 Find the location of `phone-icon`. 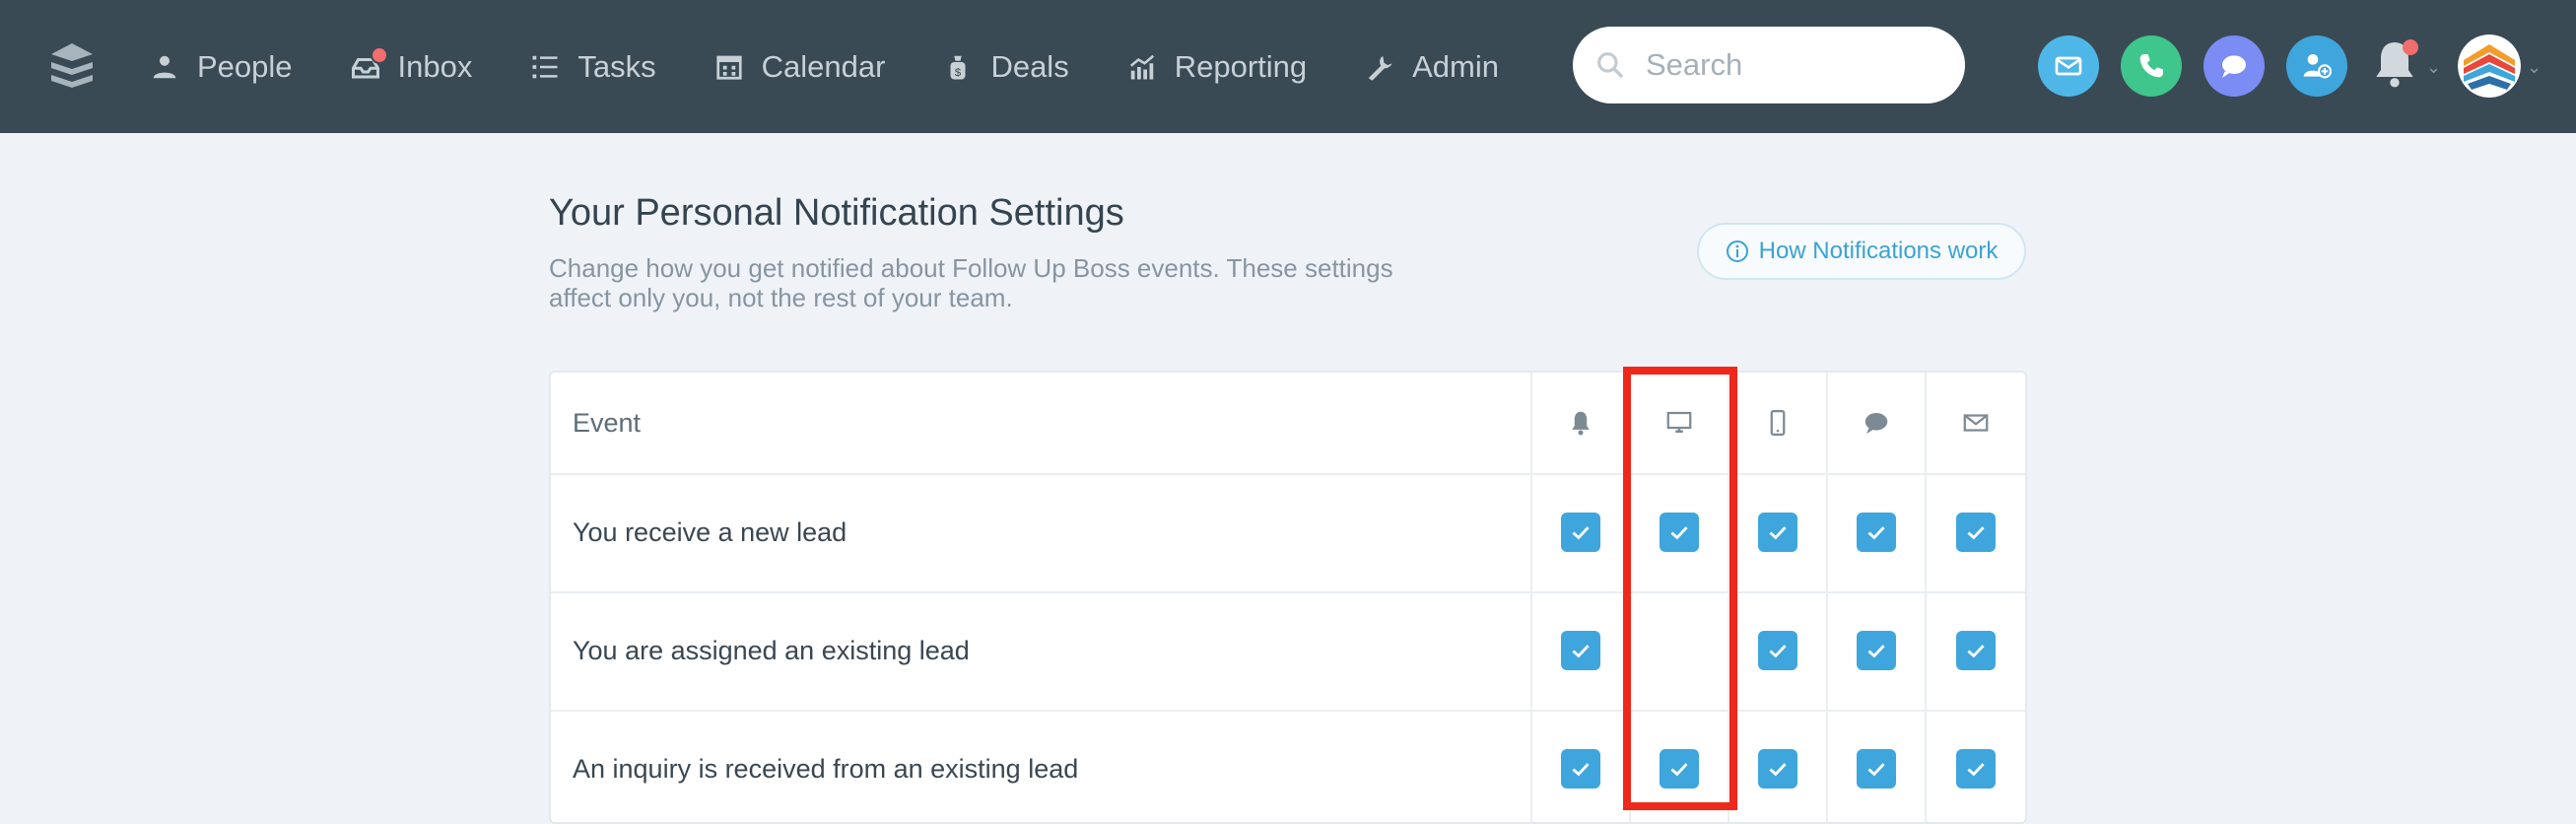

phone-icon is located at coordinates (2151, 66).